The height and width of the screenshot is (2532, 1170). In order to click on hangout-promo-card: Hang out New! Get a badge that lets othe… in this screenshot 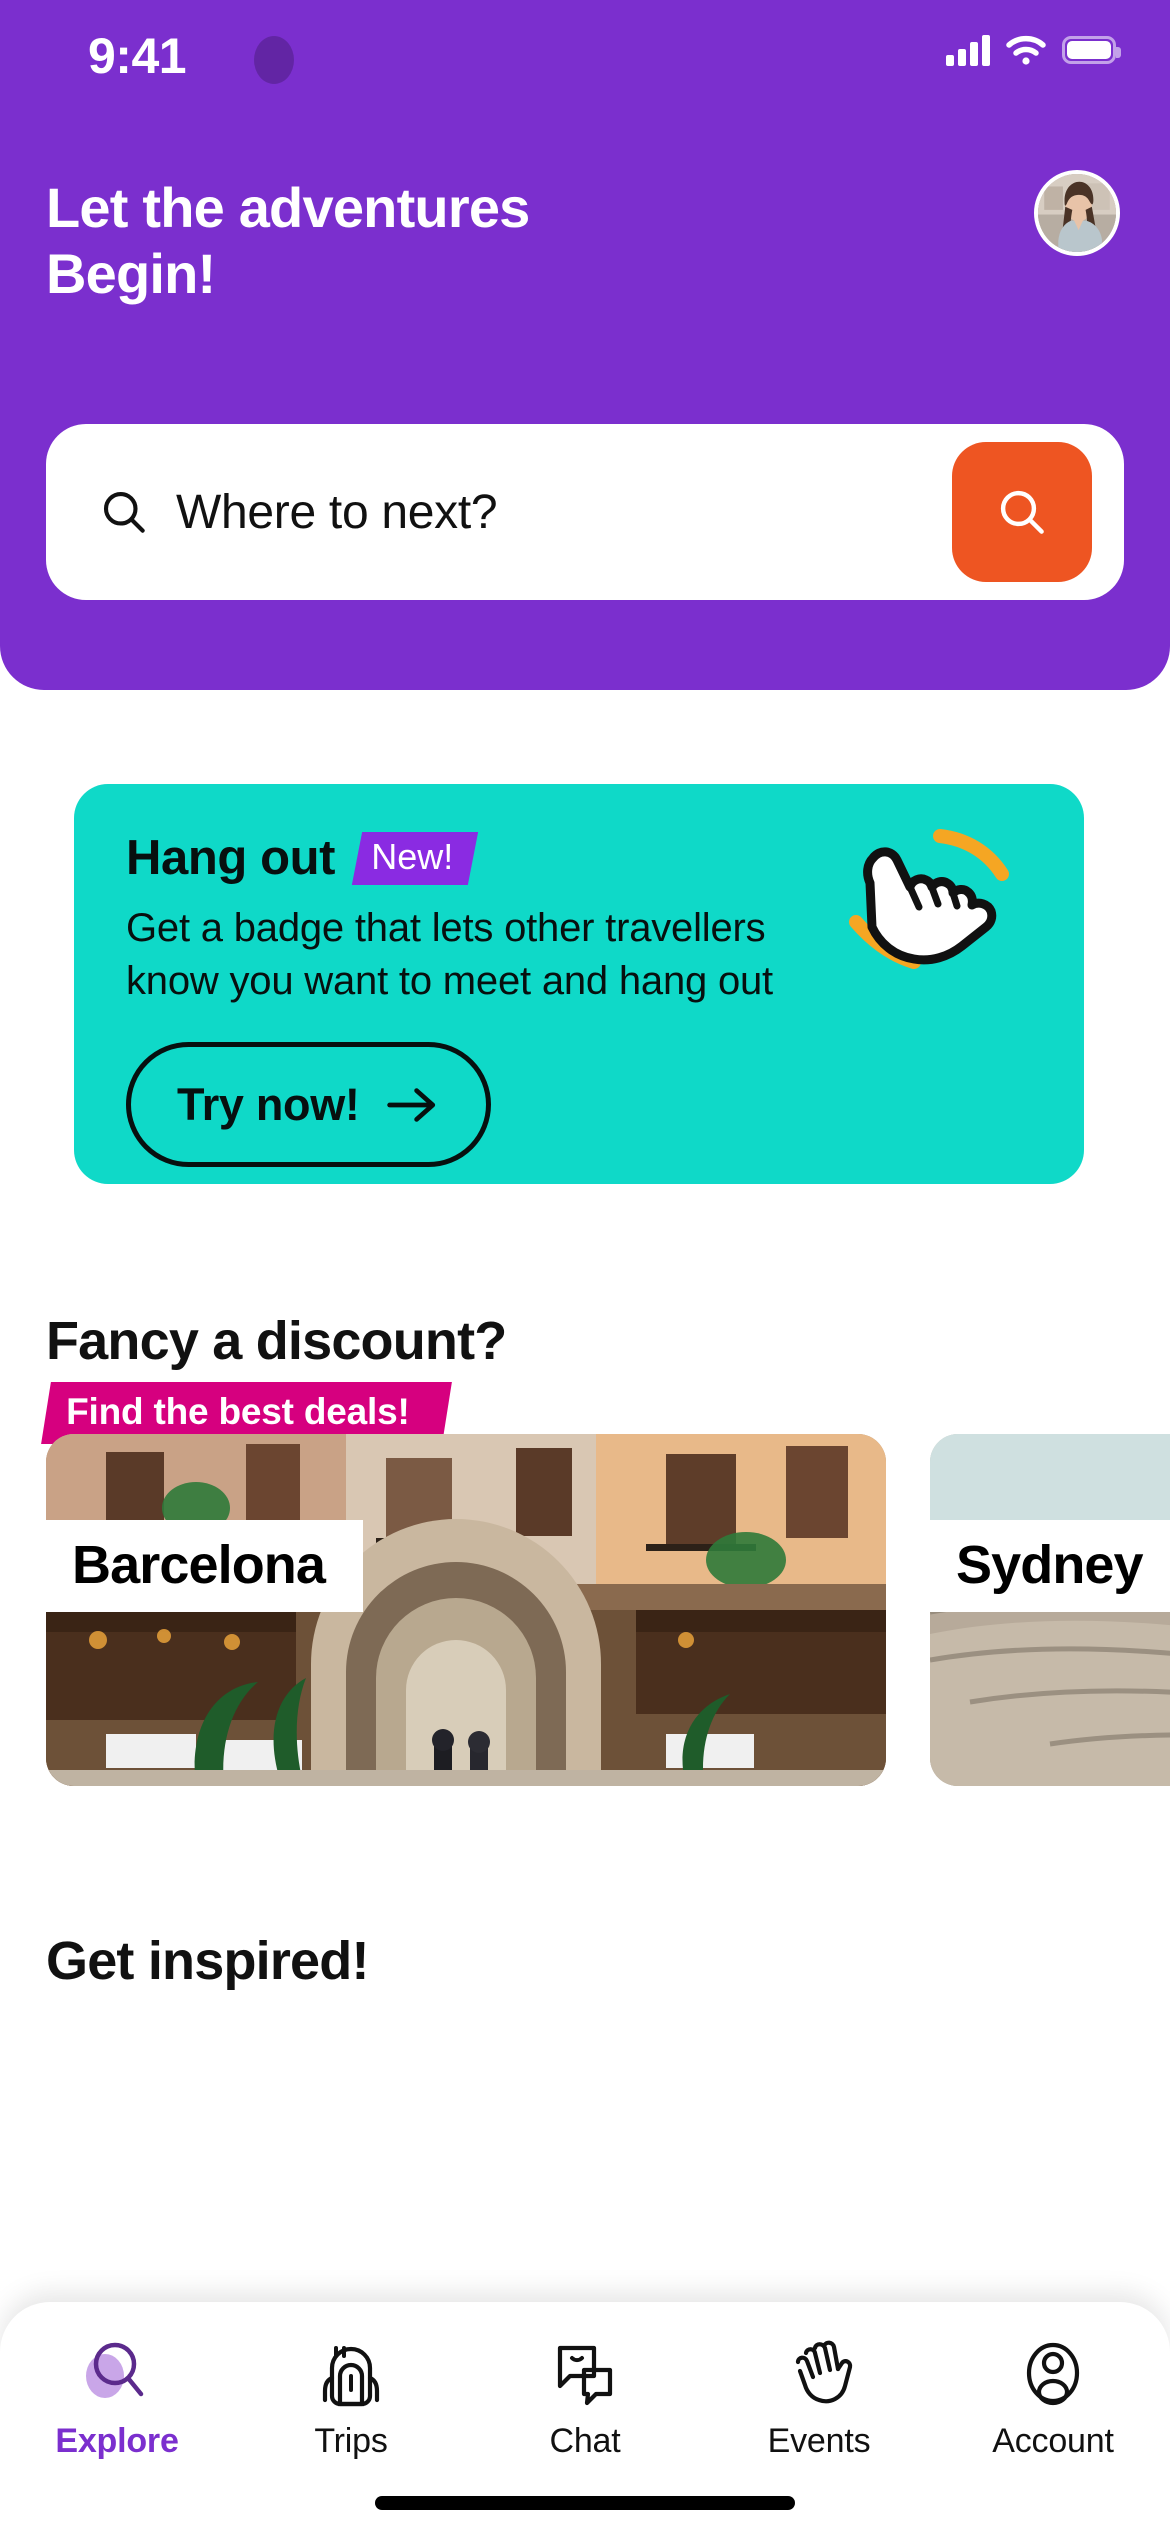, I will do `click(579, 984)`.